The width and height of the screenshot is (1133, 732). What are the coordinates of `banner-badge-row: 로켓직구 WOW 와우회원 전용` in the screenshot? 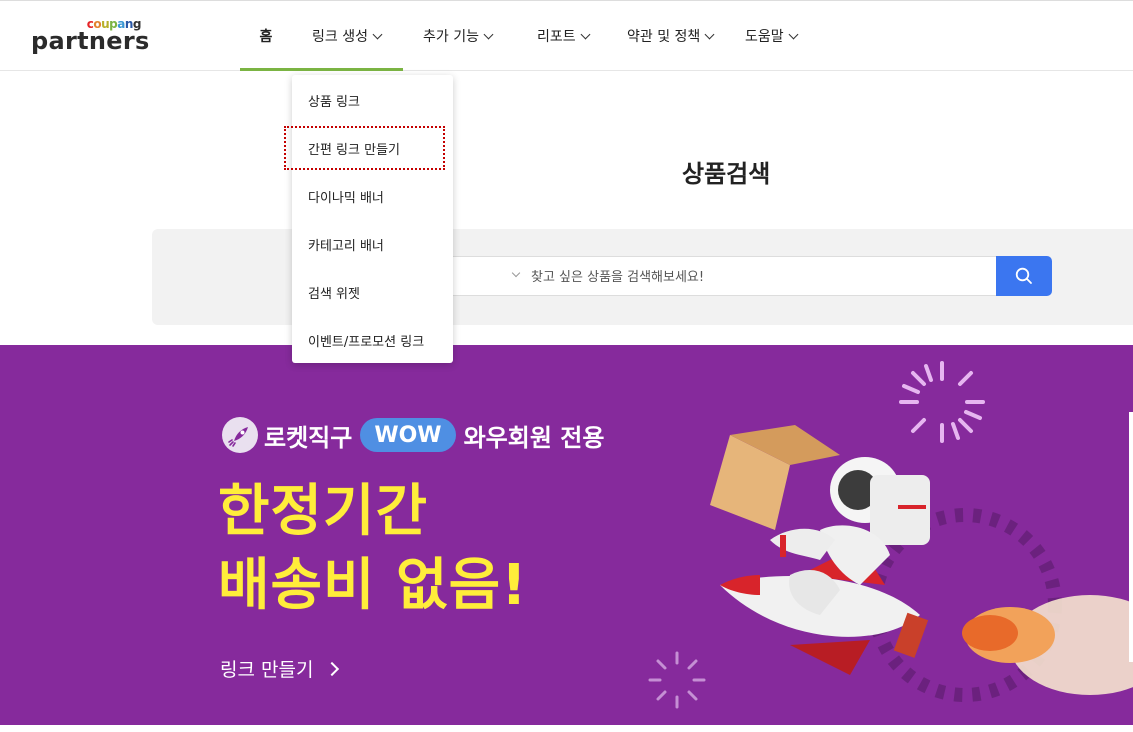 It's located at (413, 435).